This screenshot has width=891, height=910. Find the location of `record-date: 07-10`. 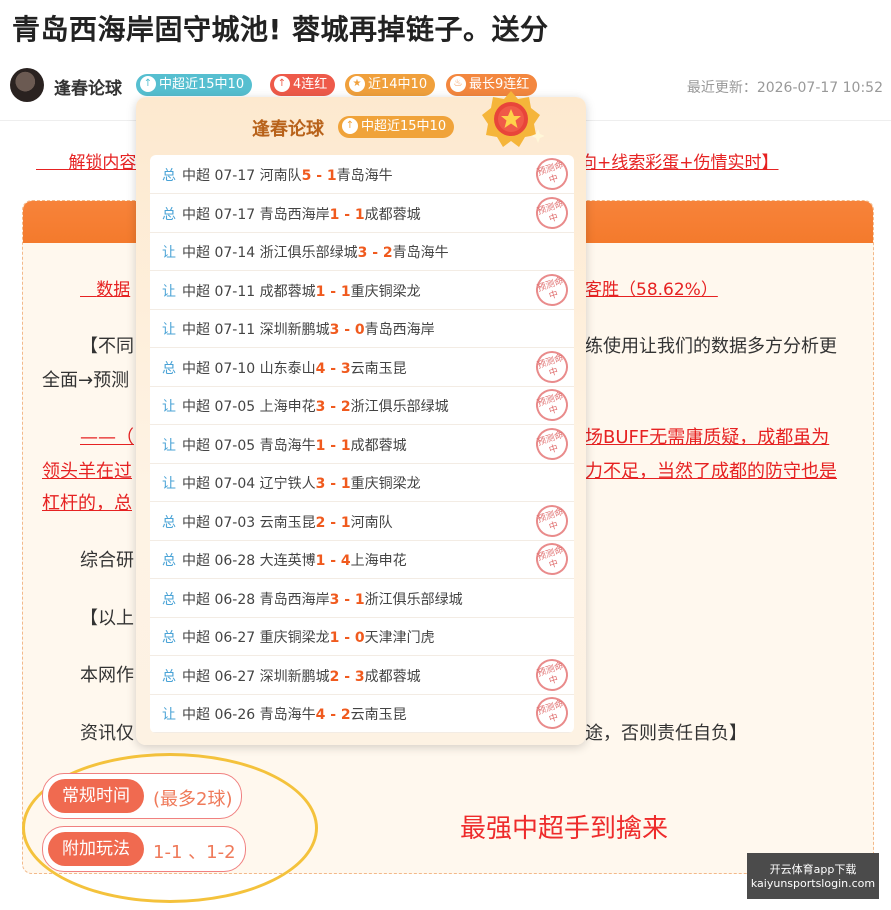

record-date: 07-10 is located at coordinates (235, 368).